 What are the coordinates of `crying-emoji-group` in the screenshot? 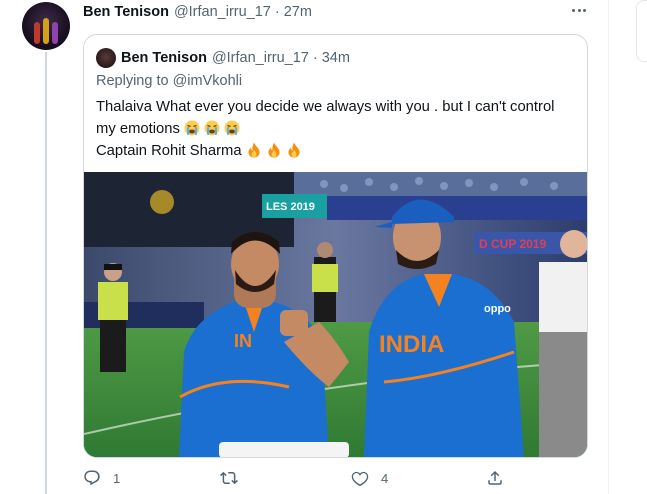 It's located at (214, 128).